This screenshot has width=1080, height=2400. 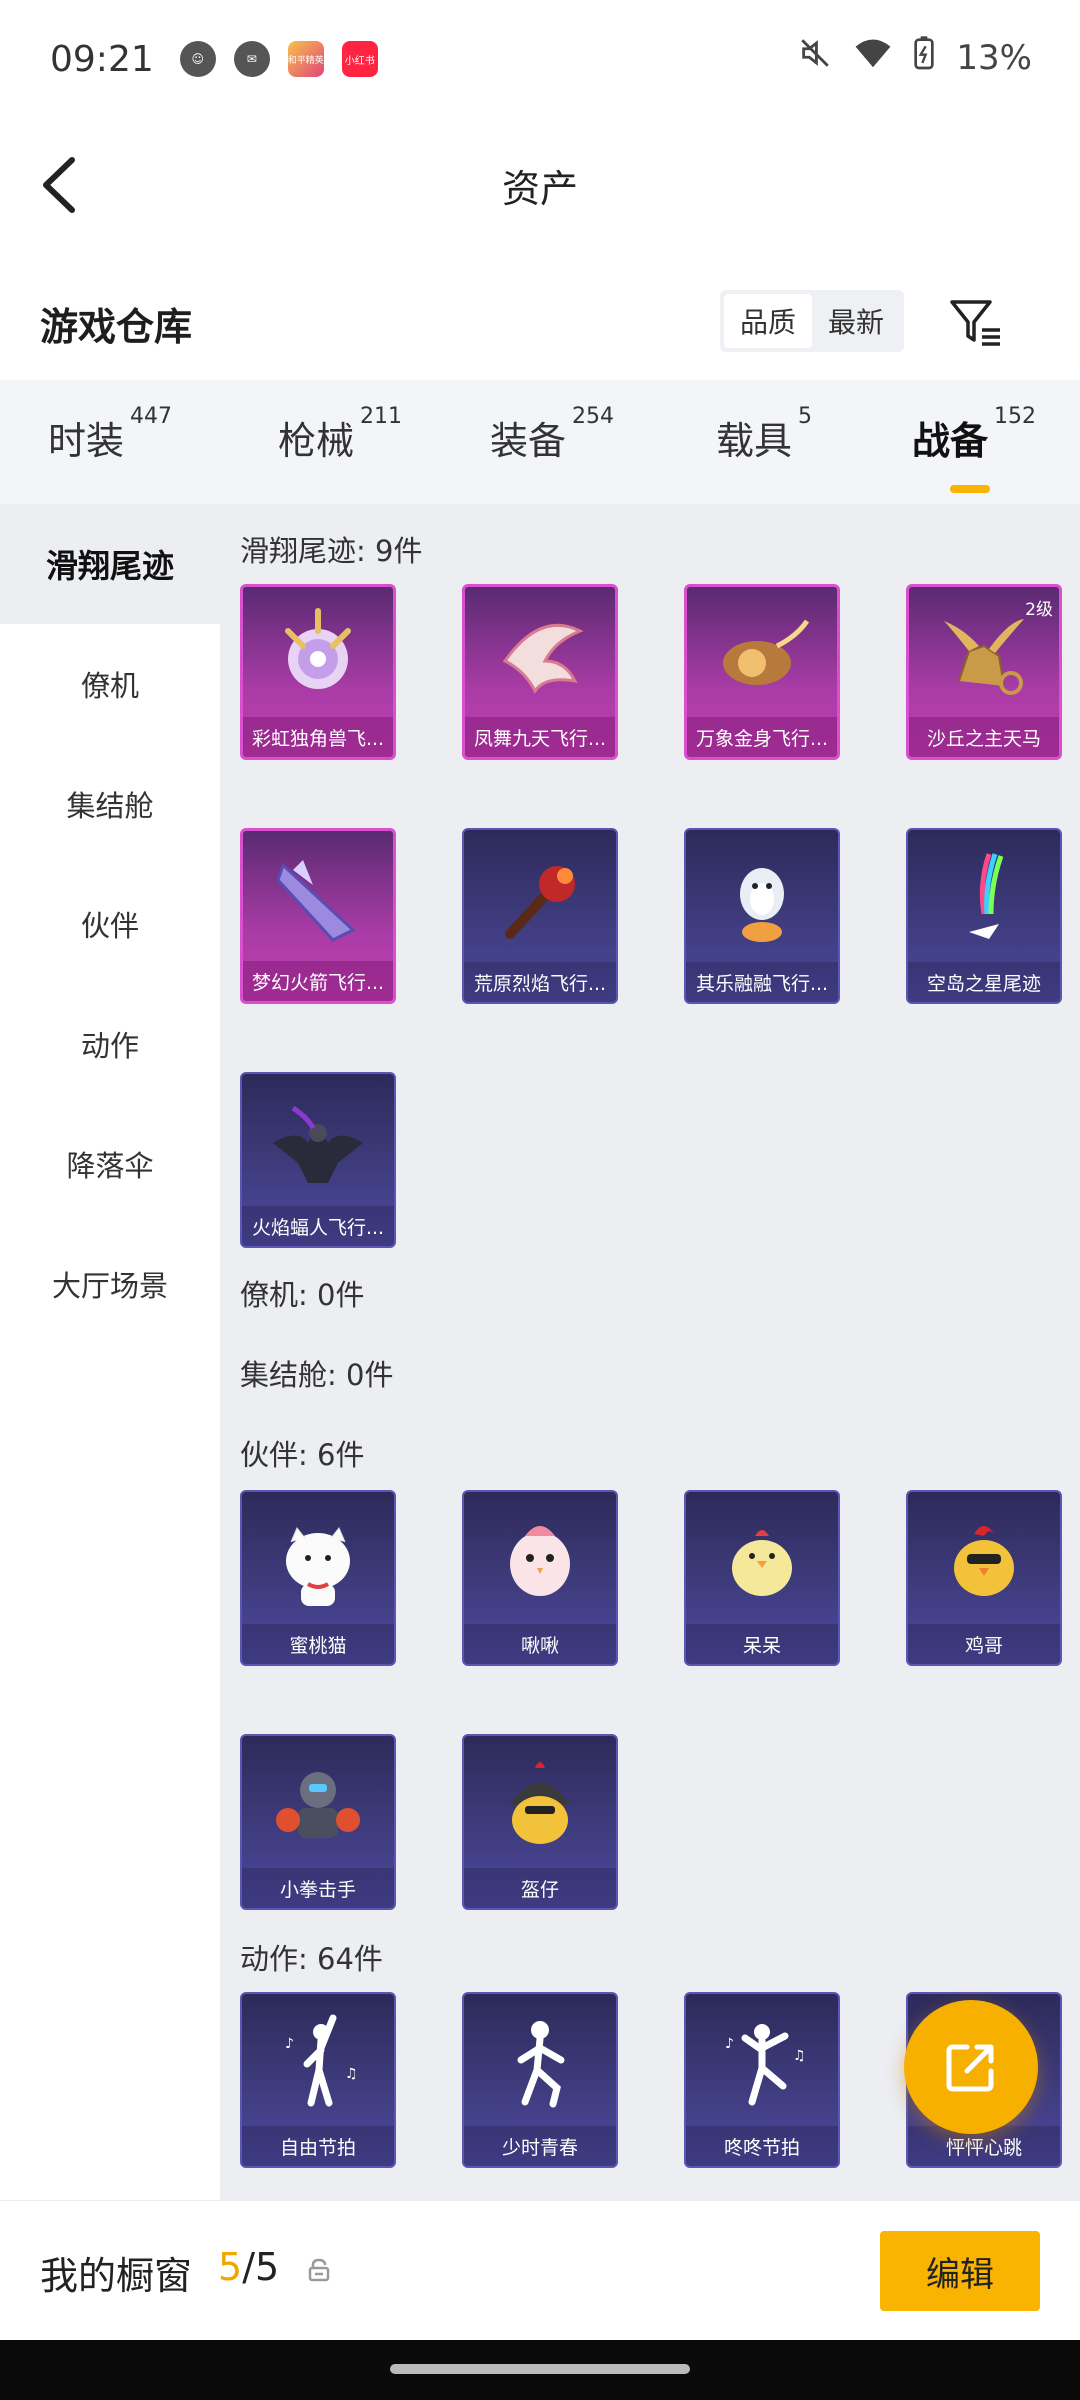 I want to click on tab-count: 5, so click(x=805, y=416).